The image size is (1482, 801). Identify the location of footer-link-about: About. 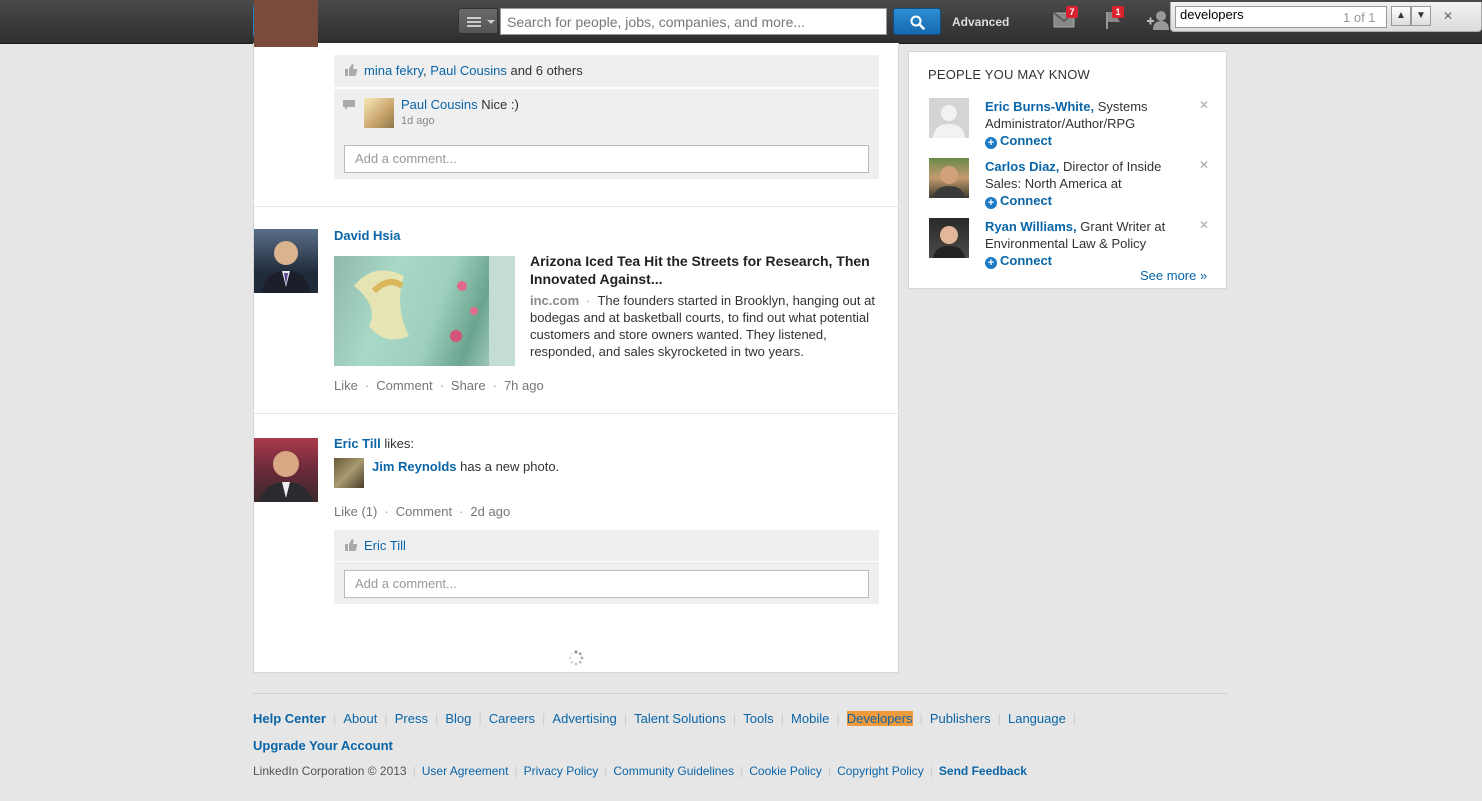
(360, 718).